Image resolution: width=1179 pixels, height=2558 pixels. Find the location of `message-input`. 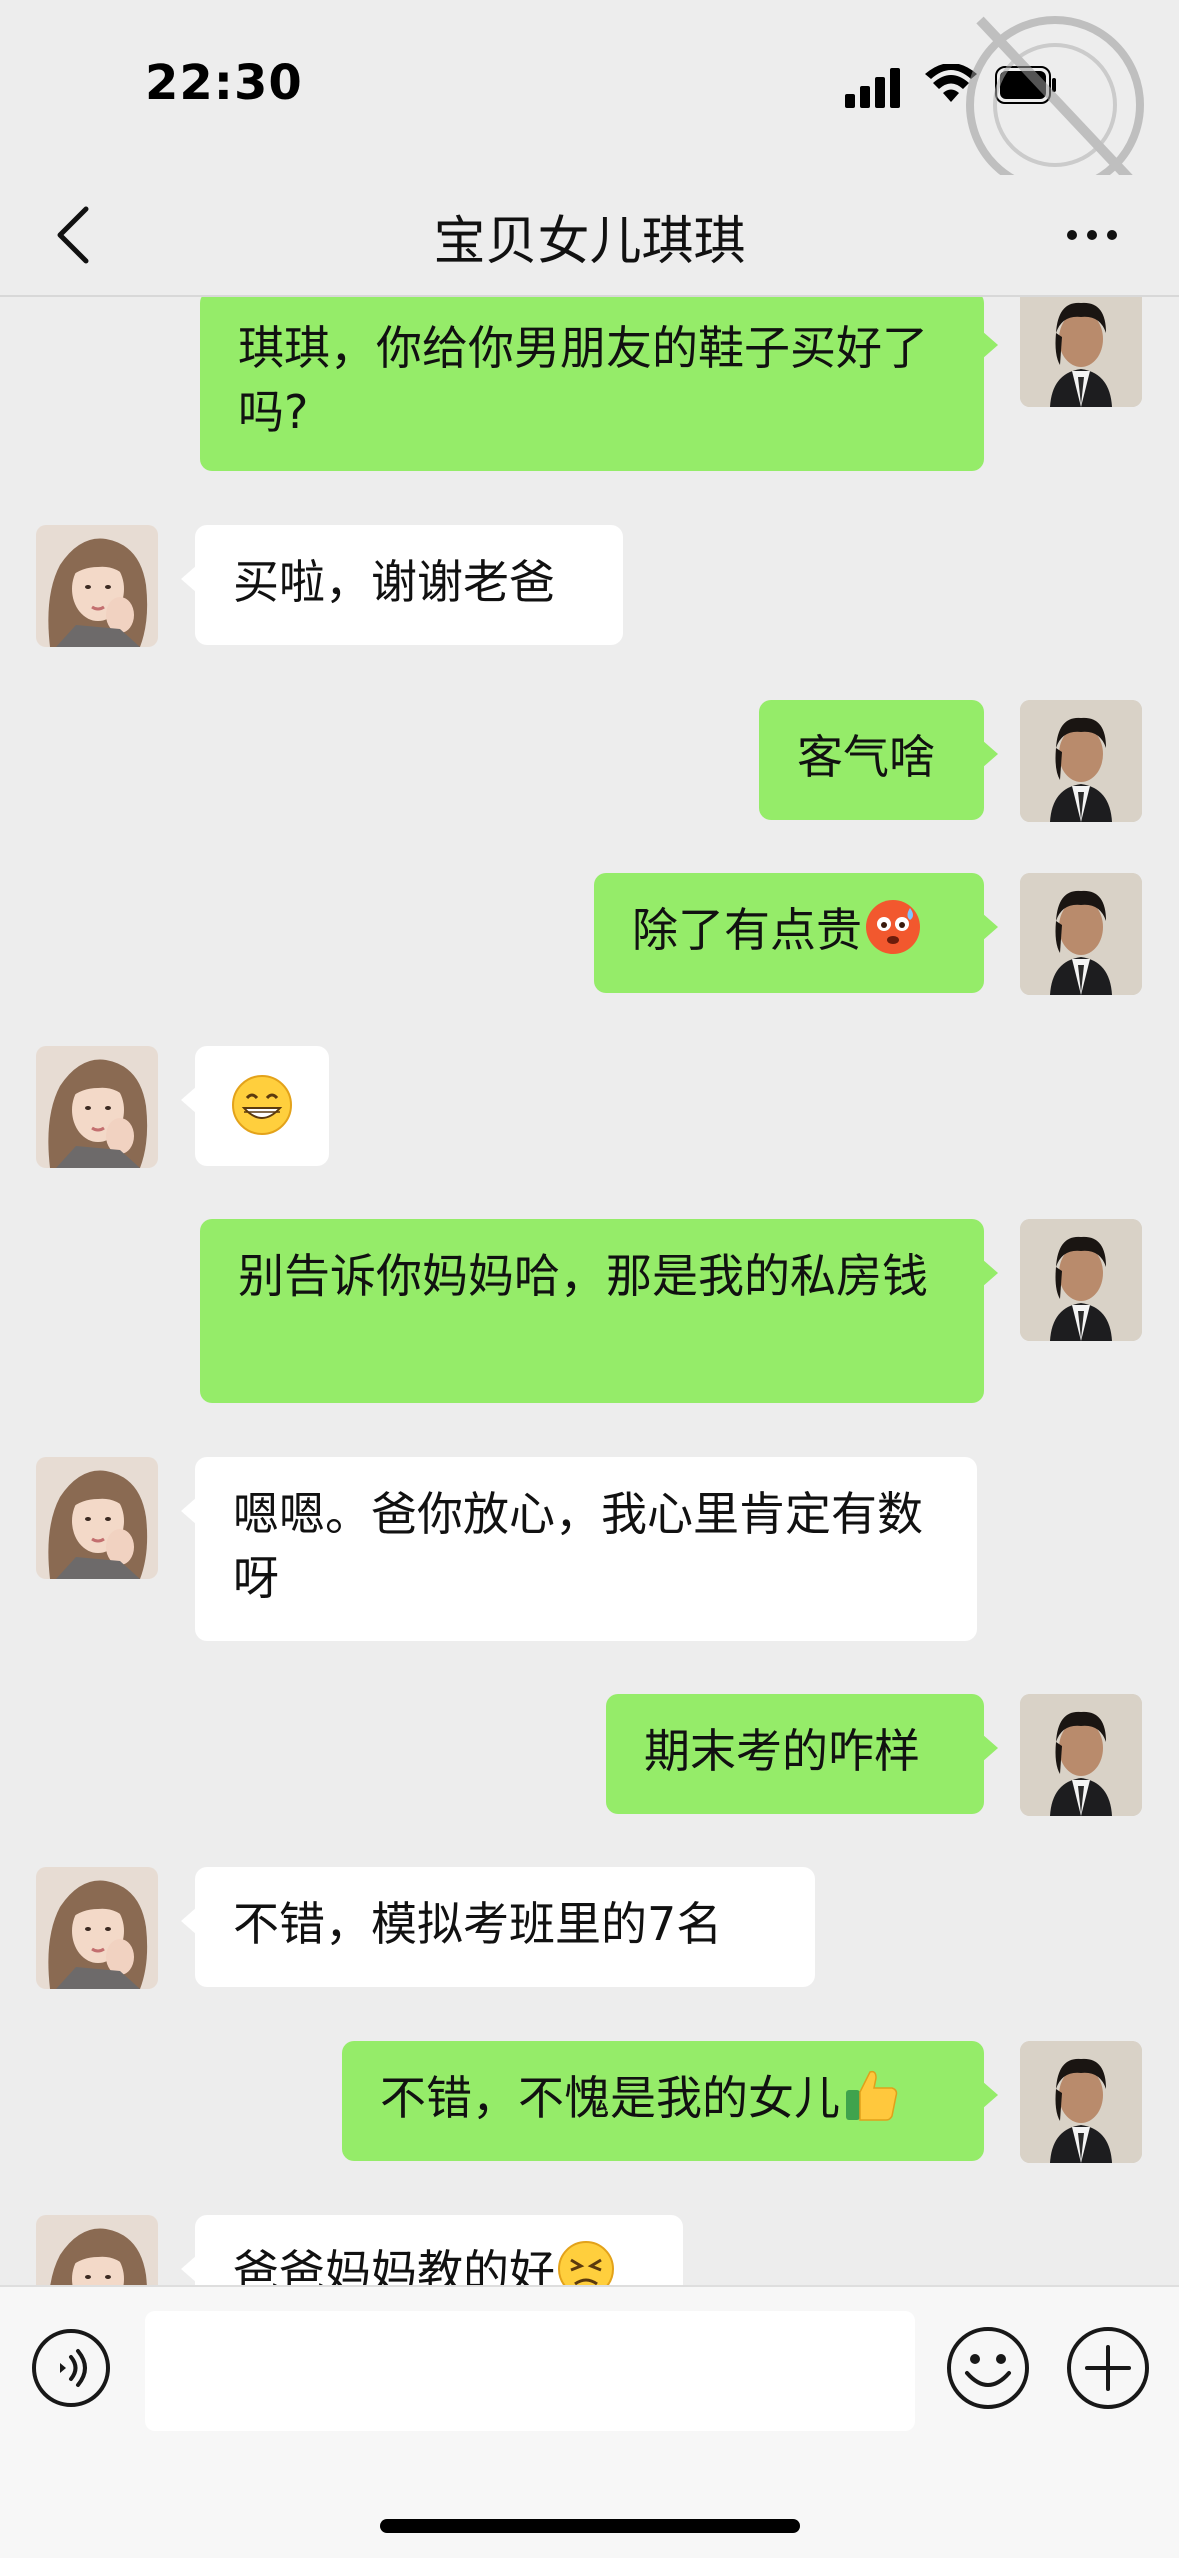

message-input is located at coordinates (530, 2371).